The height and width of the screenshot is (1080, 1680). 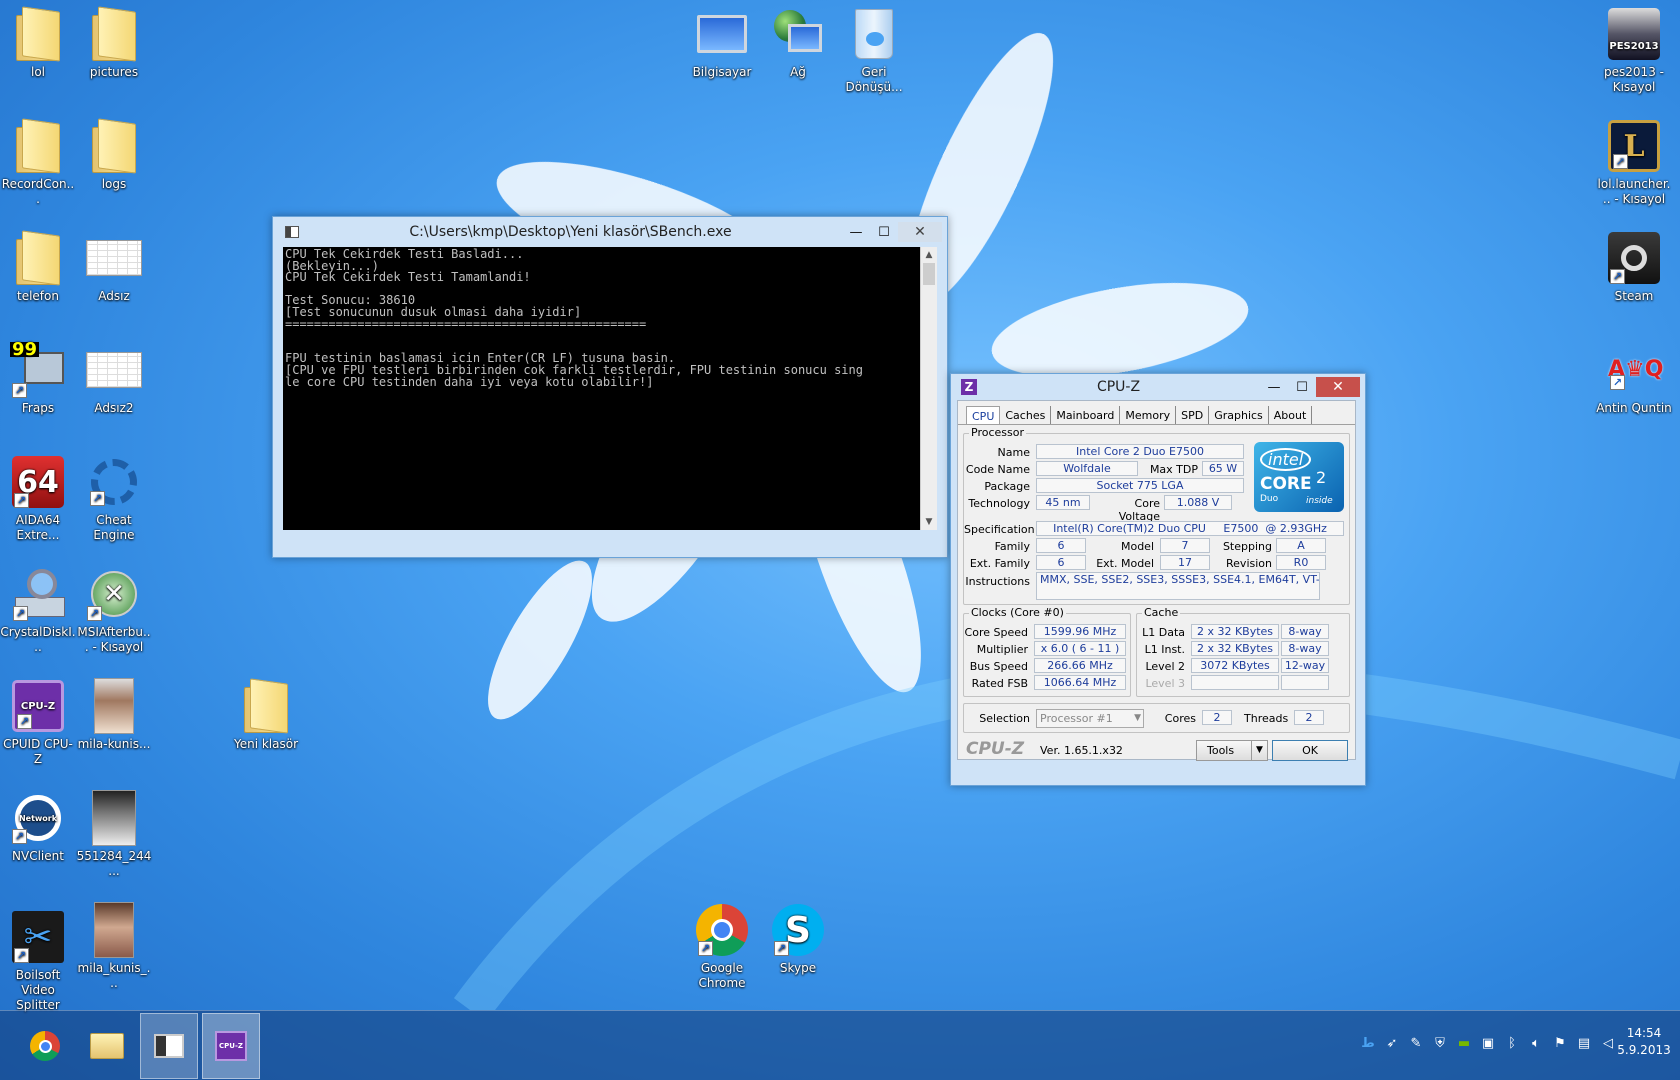 What do you see at coordinates (929, 255) in the screenshot?
I see `scroll-up-arrow-icon: ▲` at bounding box center [929, 255].